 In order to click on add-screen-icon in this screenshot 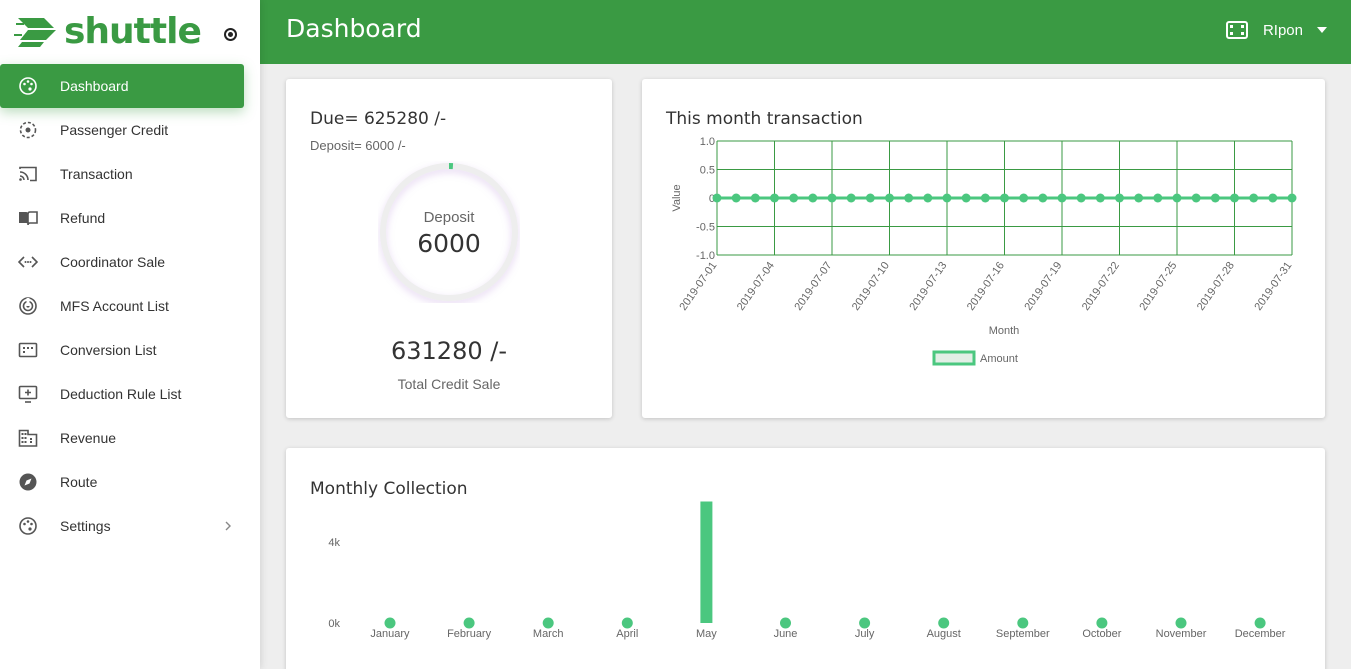, I will do `click(28, 394)`.